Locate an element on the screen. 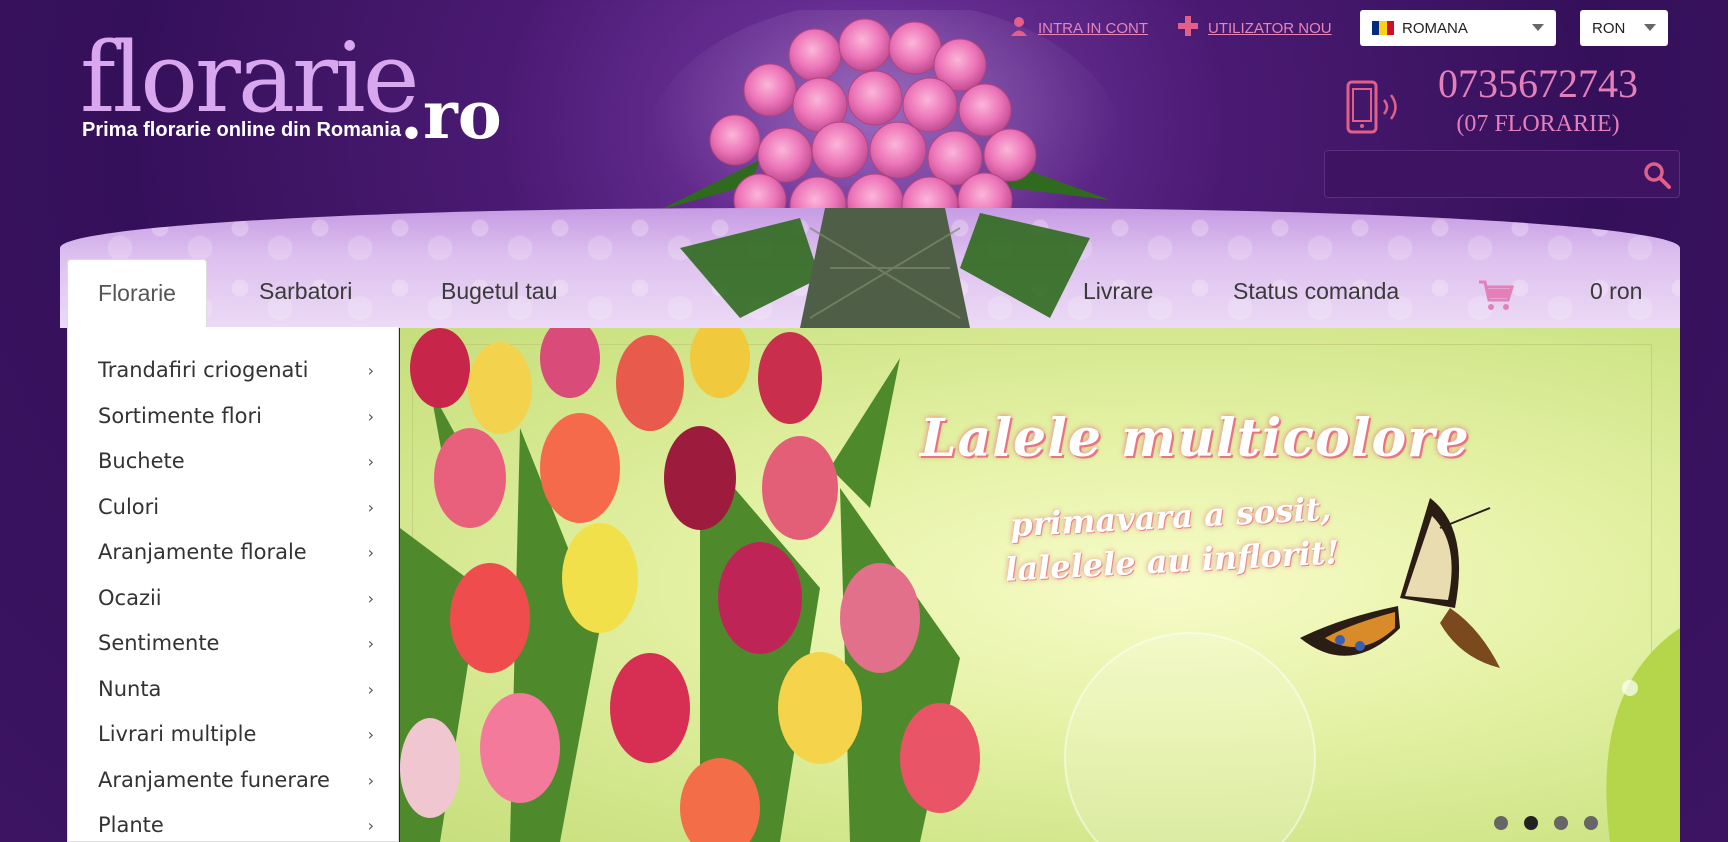 Image resolution: width=1728 pixels, height=842 pixels. currency-select: RON is located at coordinates (1624, 28).